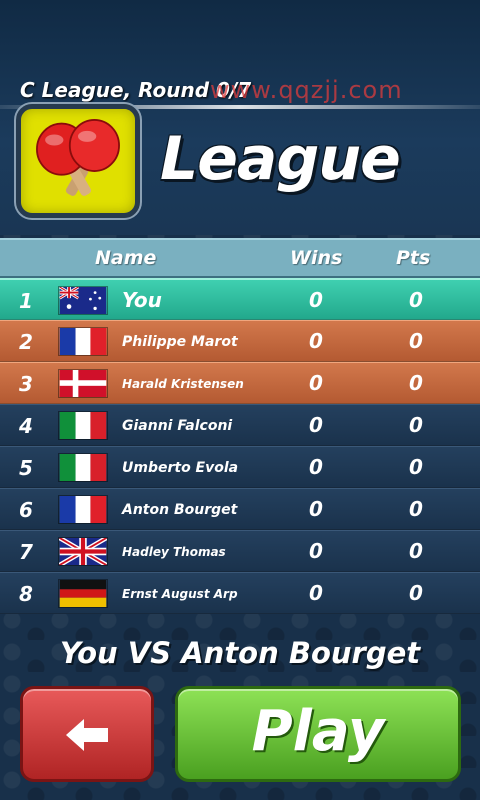 Image resolution: width=480 pixels, height=800 pixels. I want to click on play-button-label: Play, so click(318, 731).